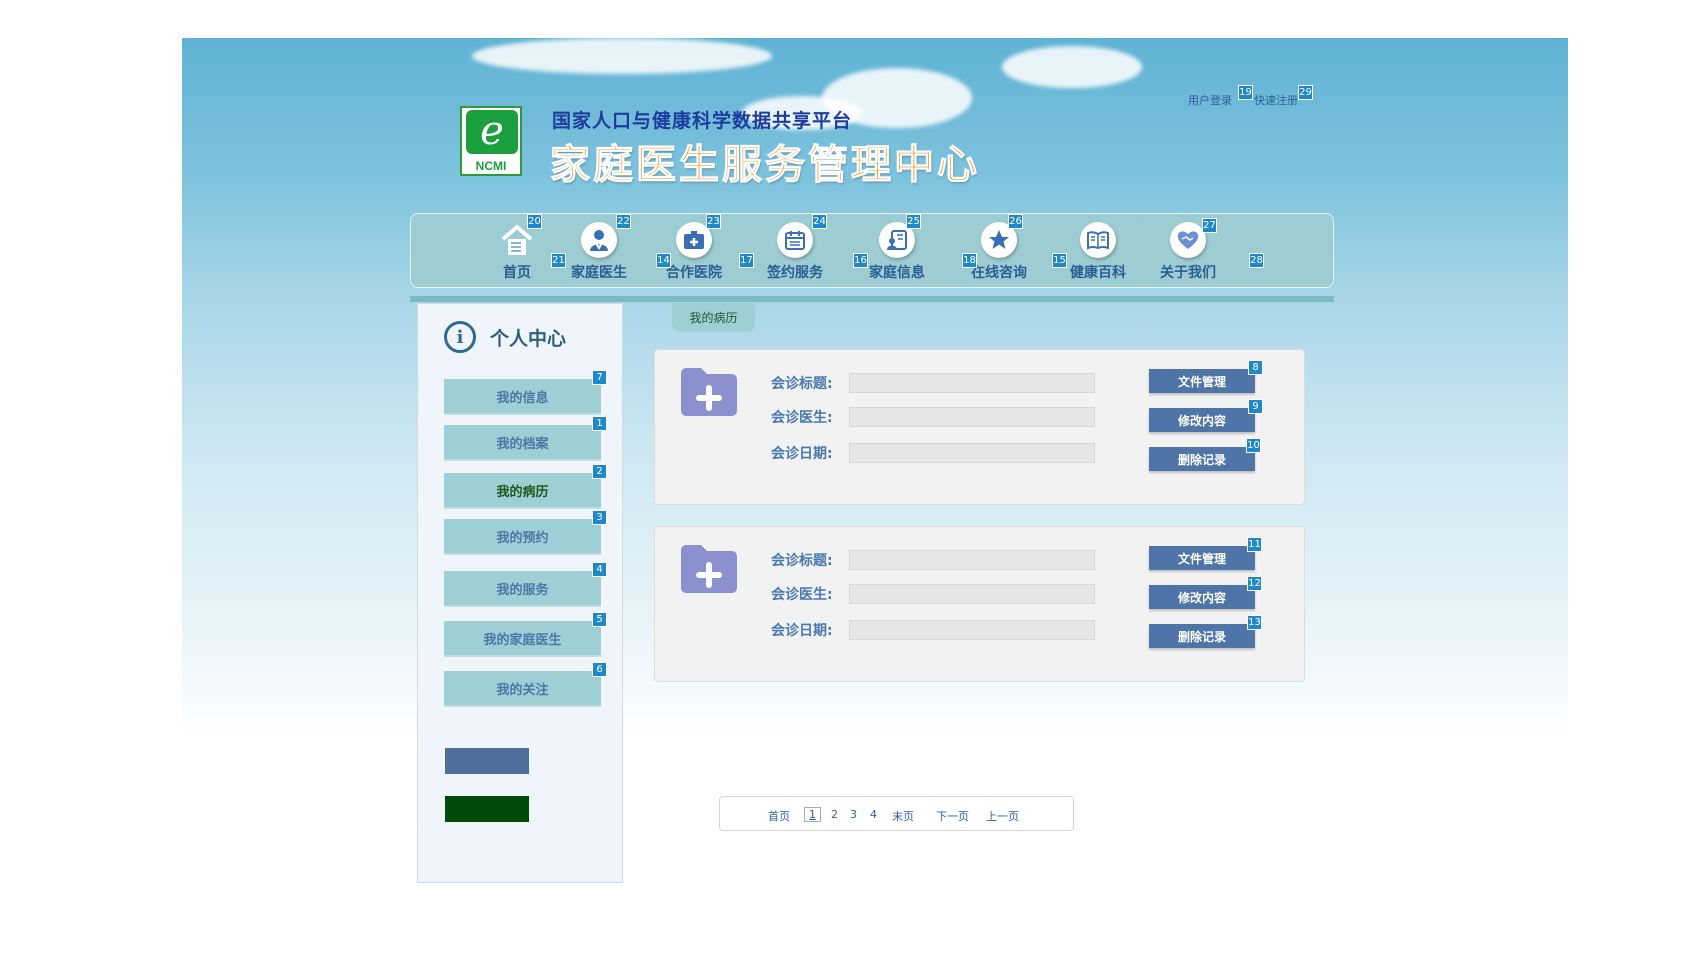 This screenshot has height=956, width=1697. Describe the element at coordinates (746, 260) in the screenshot. I see `marker-badge: 17` at that location.